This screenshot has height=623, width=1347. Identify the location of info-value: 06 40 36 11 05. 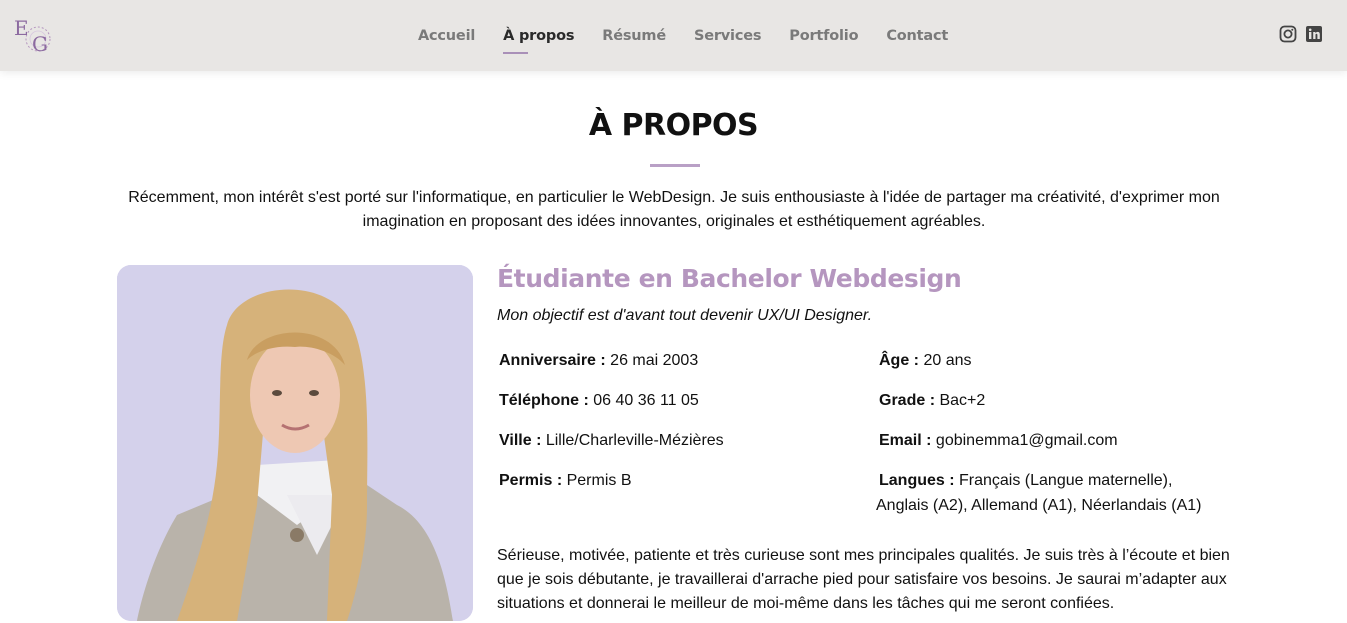
(643, 400).